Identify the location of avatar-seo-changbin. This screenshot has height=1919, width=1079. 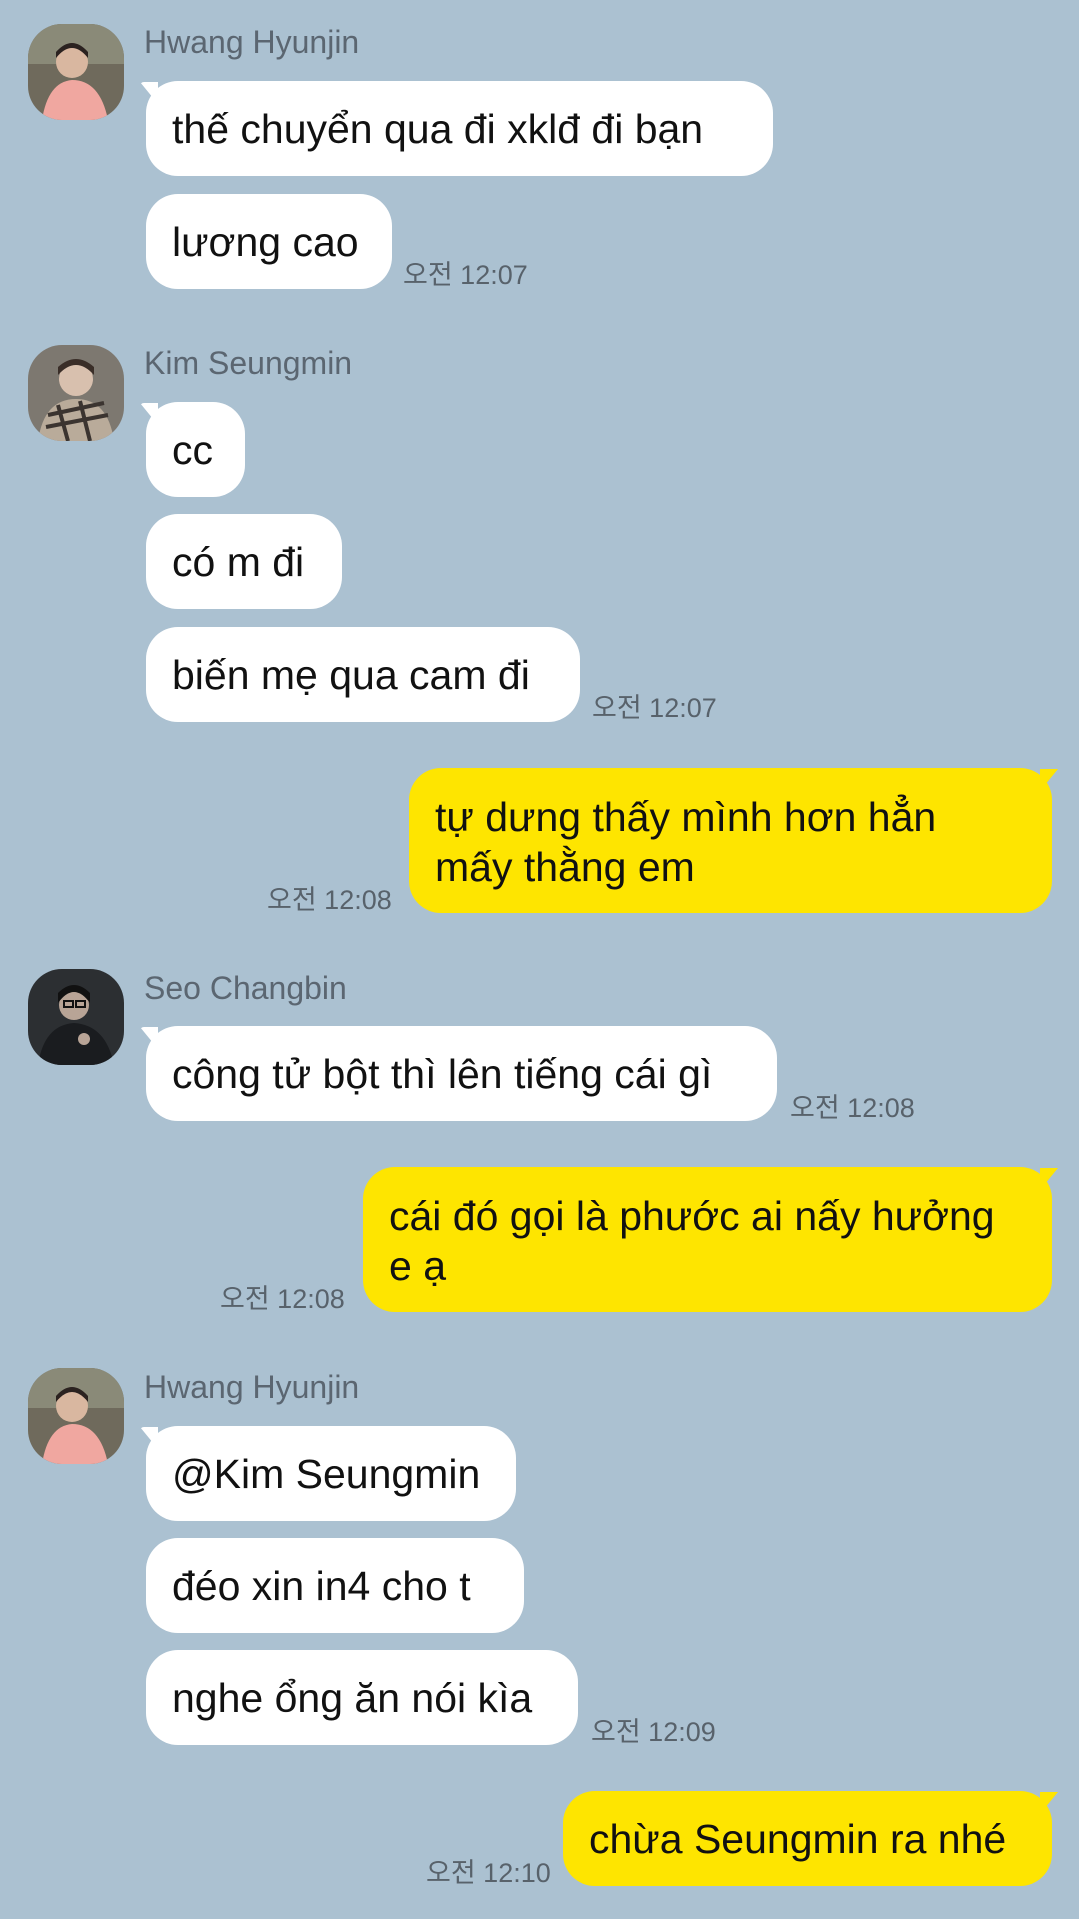
(76, 1017).